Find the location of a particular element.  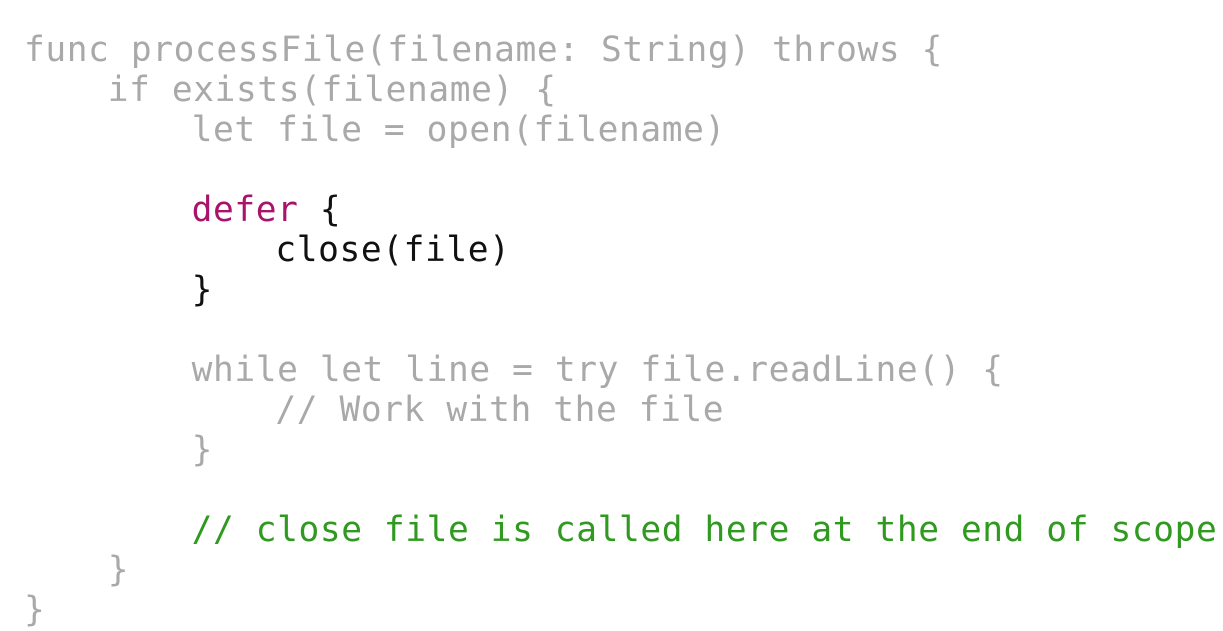

code-line: let file = open(filename) is located at coordinates (611, 130).